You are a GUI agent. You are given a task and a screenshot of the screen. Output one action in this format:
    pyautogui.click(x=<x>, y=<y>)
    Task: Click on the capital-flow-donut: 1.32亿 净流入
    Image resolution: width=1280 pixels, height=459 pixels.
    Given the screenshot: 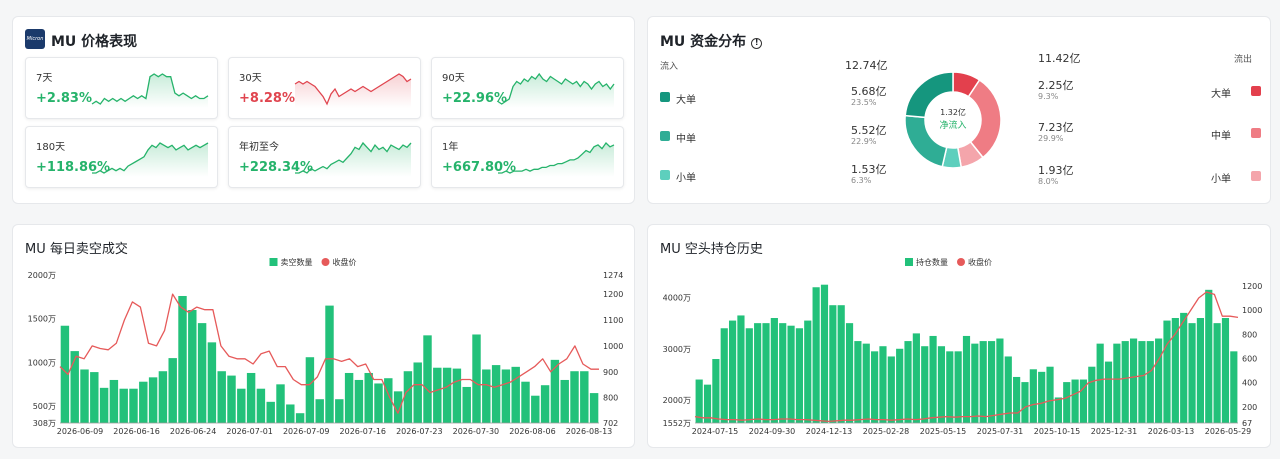 What is the action you would take?
    pyautogui.click(x=953, y=120)
    